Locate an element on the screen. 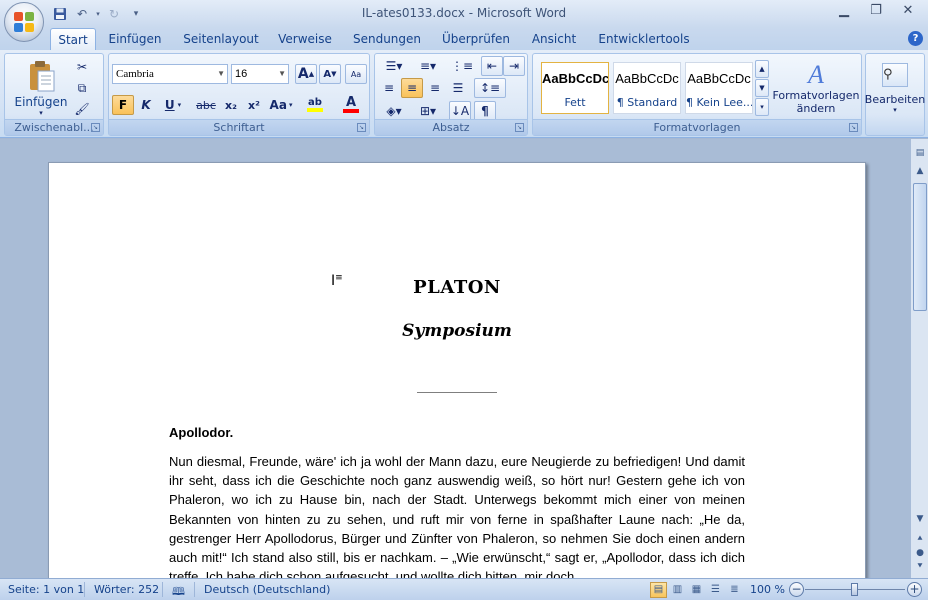 The image size is (928, 600). print-layout-view-icon: ▤ is located at coordinates (658, 590).